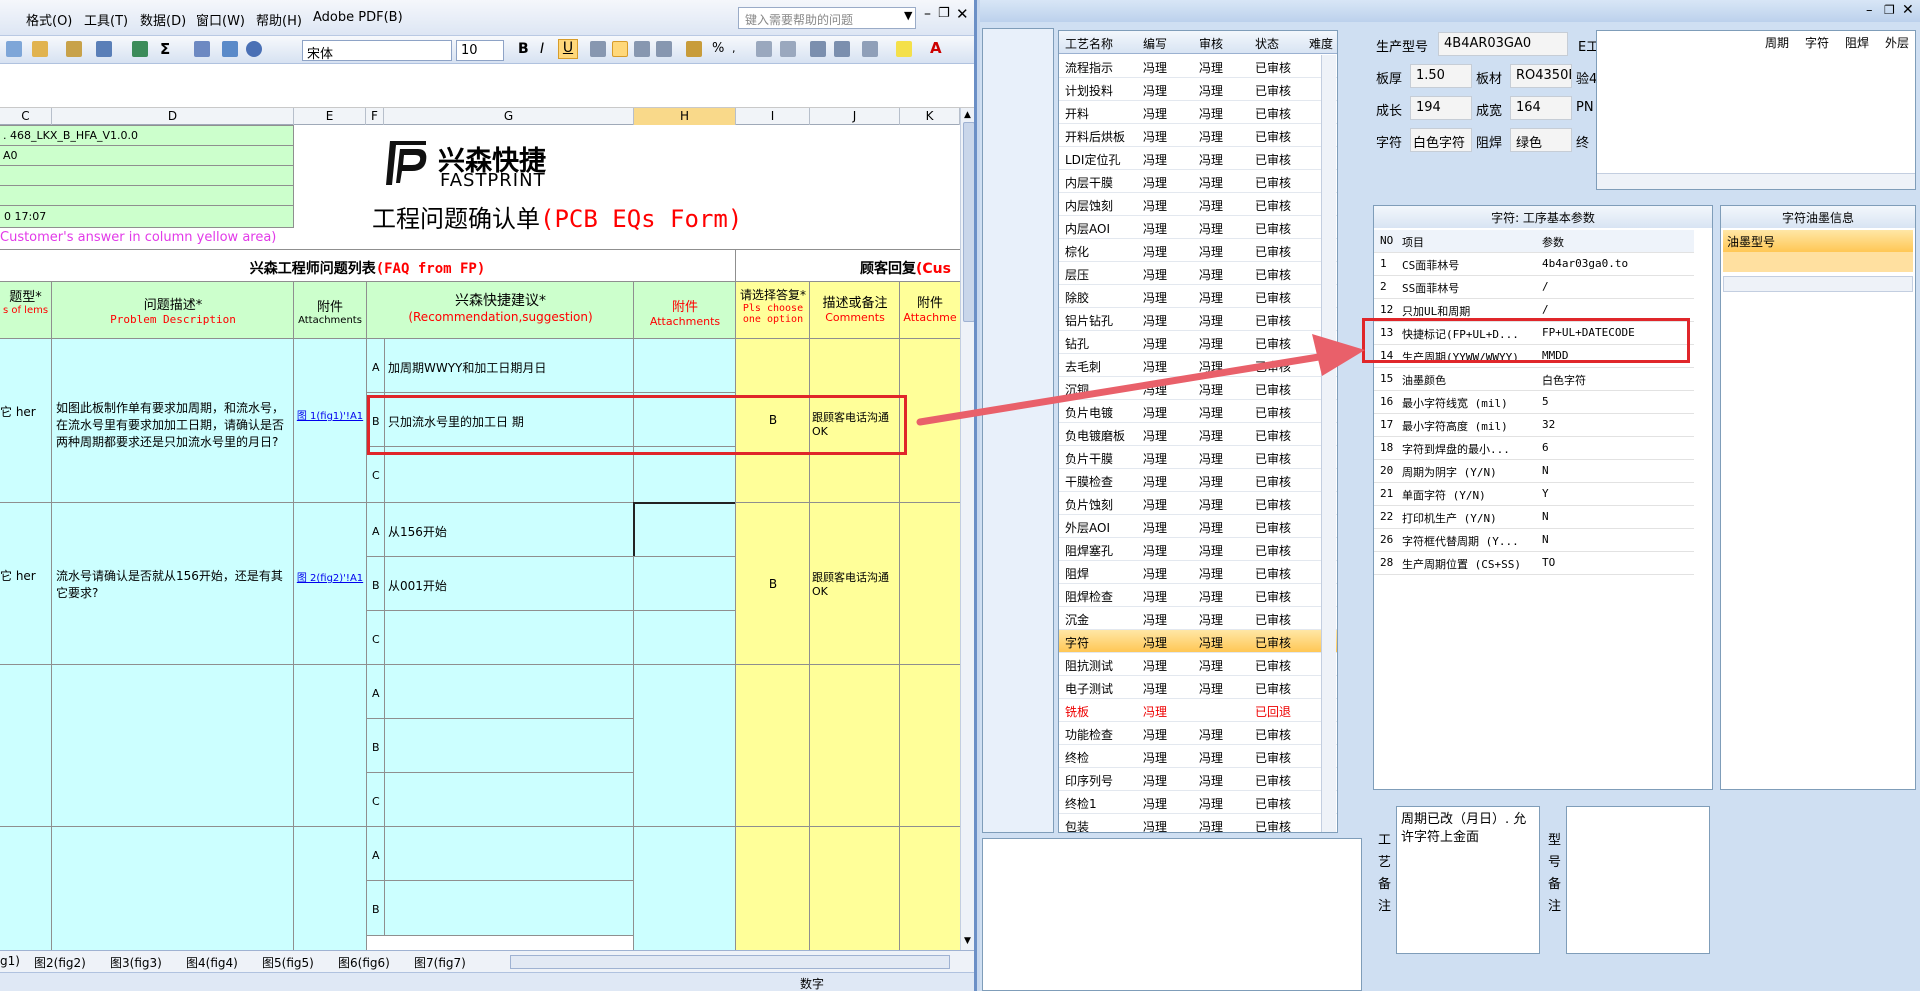 The height and width of the screenshot is (991, 1920). I want to click on process-row: 包装 冯理 冯理 已审核, so click(1198, 823).